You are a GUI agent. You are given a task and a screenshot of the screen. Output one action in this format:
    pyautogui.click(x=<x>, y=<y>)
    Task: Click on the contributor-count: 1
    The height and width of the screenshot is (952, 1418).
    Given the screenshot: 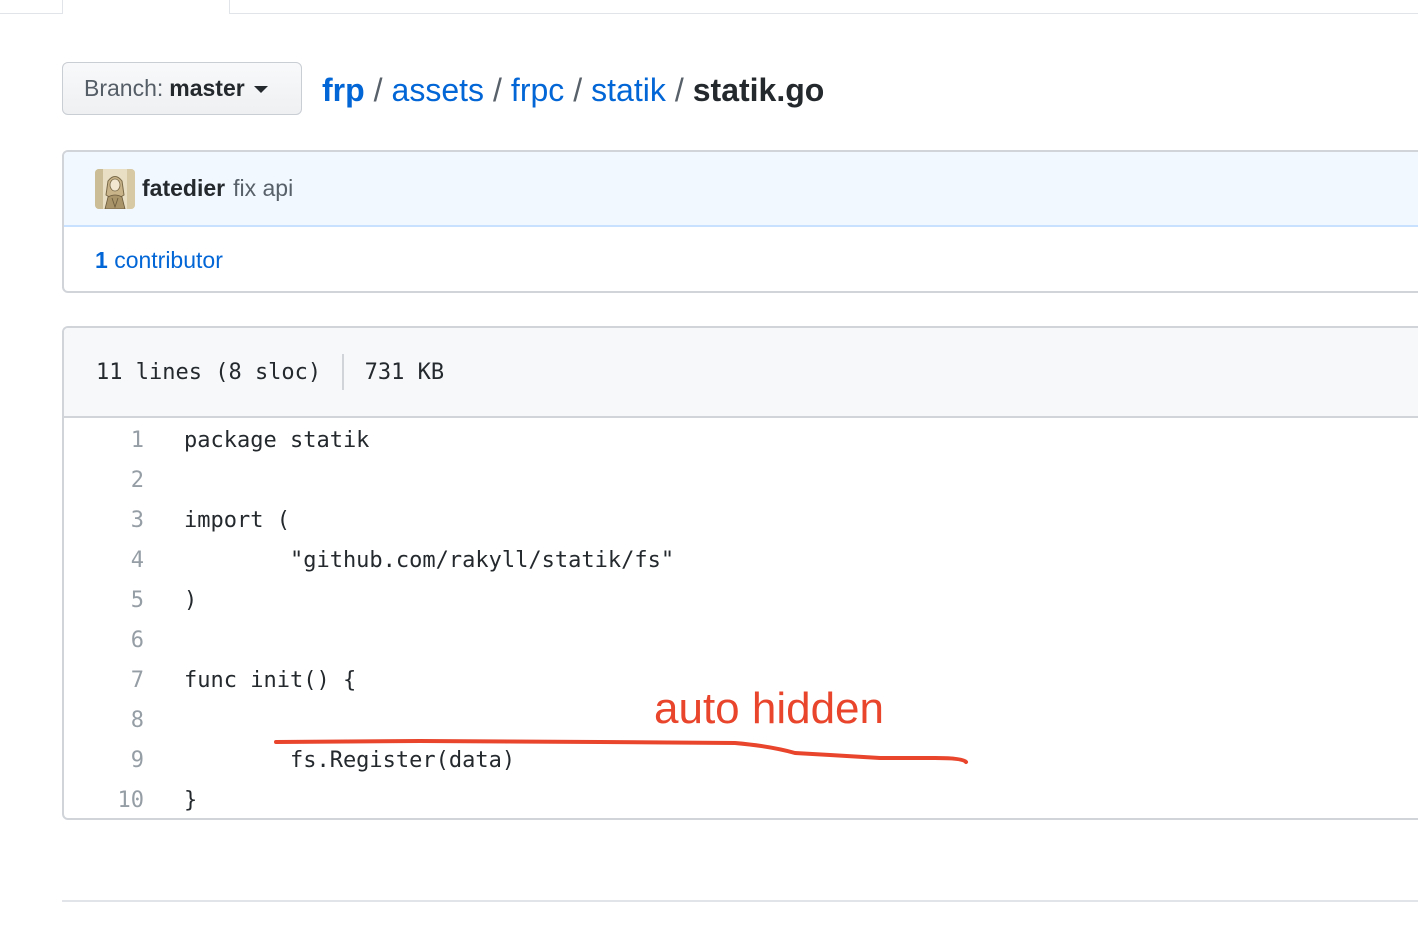 What is the action you would take?
    pyautogui.click(x=101, y=259)
    